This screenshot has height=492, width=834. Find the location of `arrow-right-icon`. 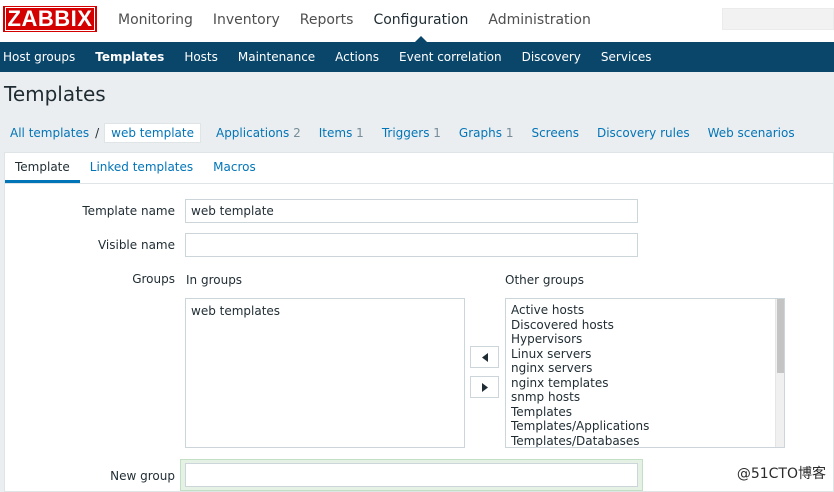

arrow-right-icon is located at coordinates (484, 387).